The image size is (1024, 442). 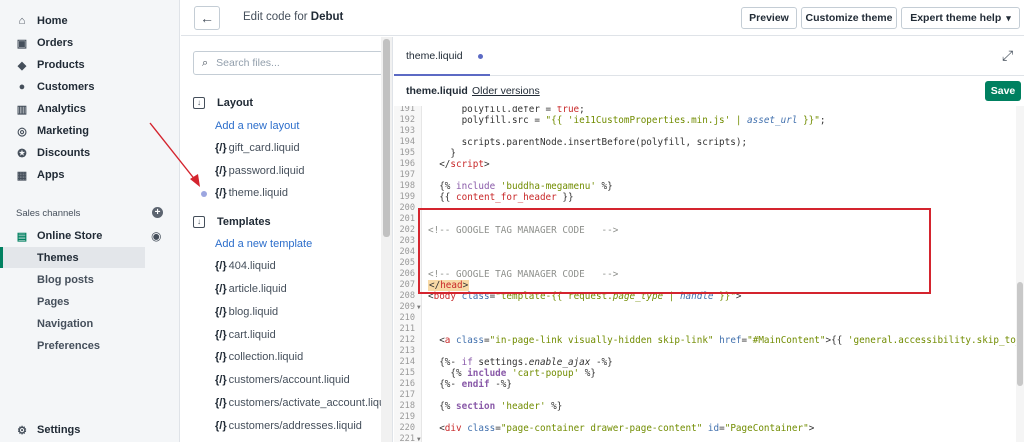 I want to click on file-item: {/} customers/activate_account.liquid, so click(x=304, y=403).